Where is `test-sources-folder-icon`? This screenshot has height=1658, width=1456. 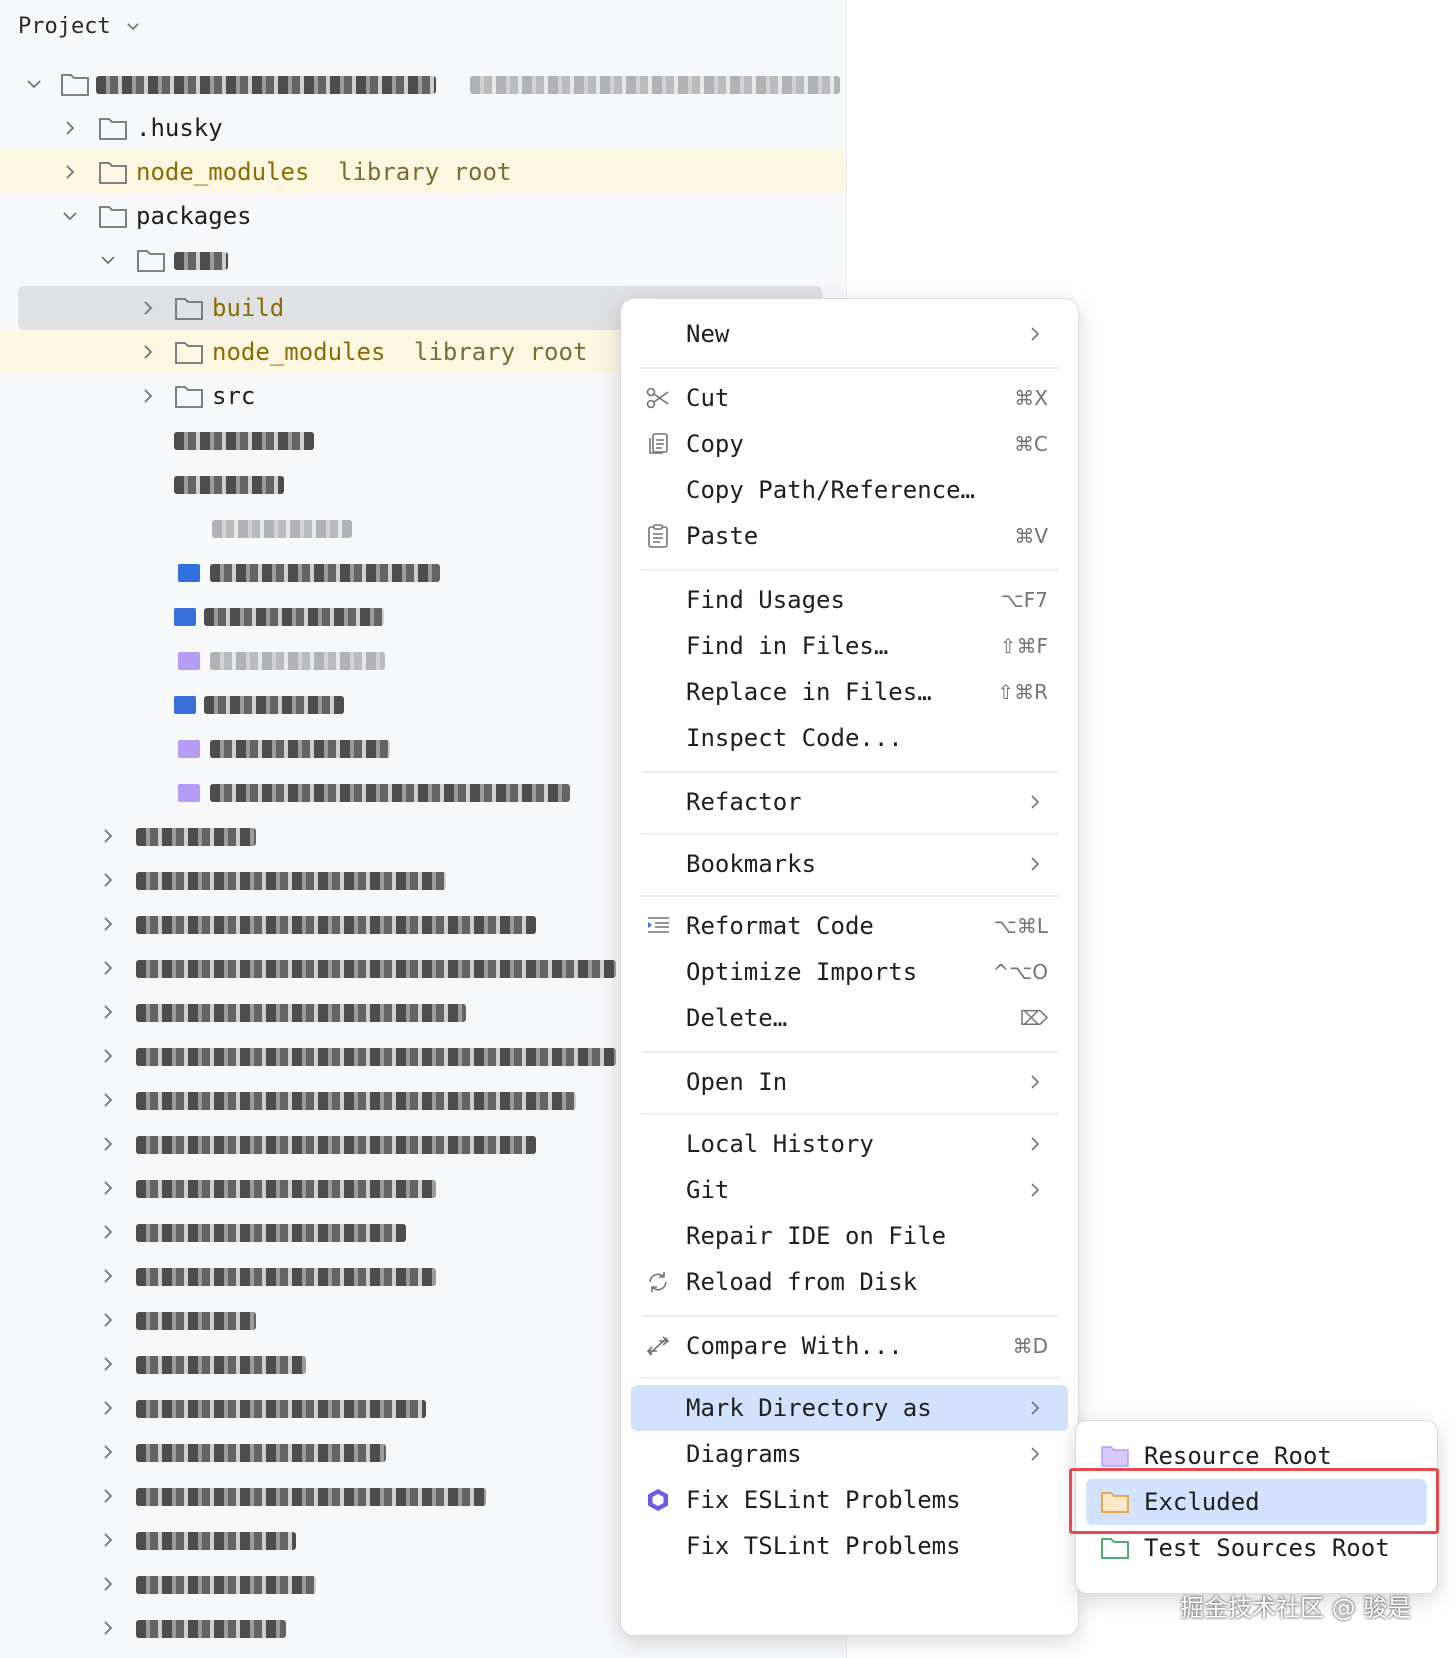 test-sources-folder-icon is located at coordinates (1115, 1548).